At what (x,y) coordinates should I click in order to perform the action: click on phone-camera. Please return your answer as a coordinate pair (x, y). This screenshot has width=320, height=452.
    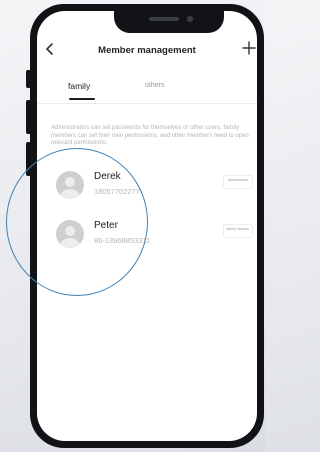
    Looking at the image, I should click on (190, 19).